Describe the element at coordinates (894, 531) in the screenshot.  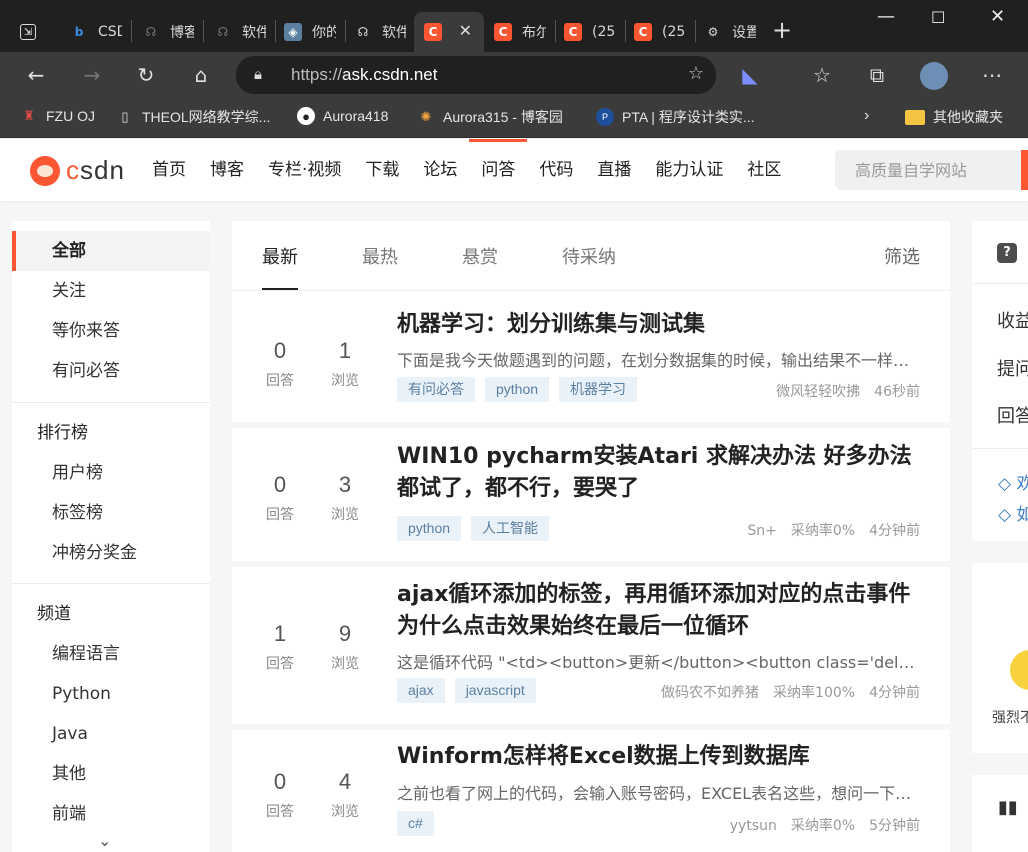
I see `post-time: 4分钟前` at that location.